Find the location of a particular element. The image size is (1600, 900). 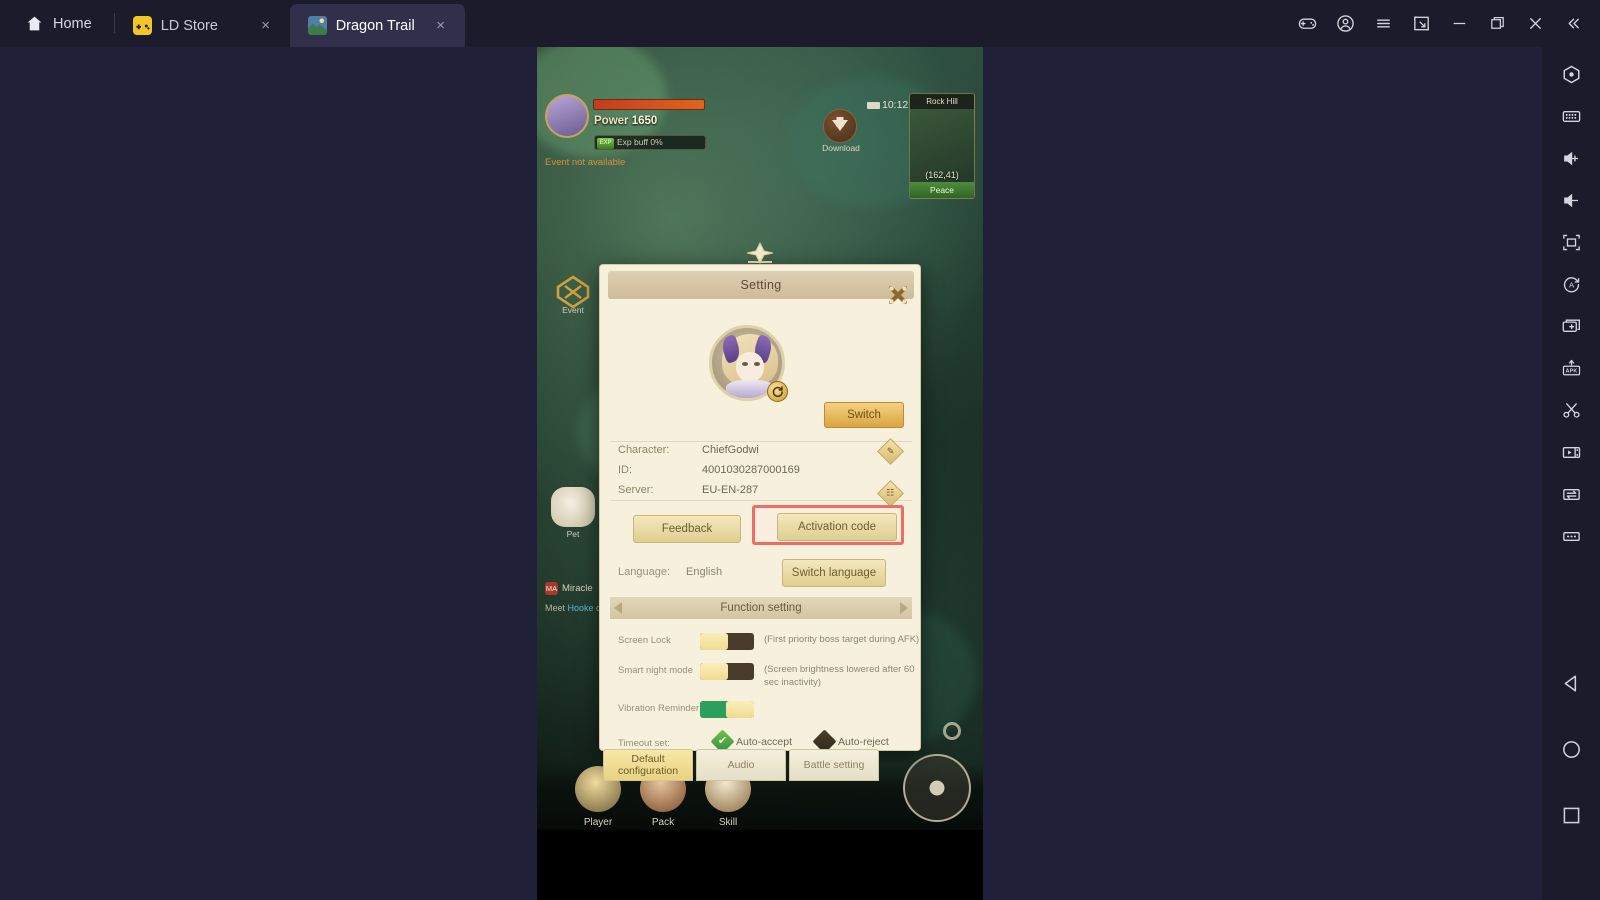

timeout-option-auto-reject: Auto-reject is located at coordinates (850, 741).